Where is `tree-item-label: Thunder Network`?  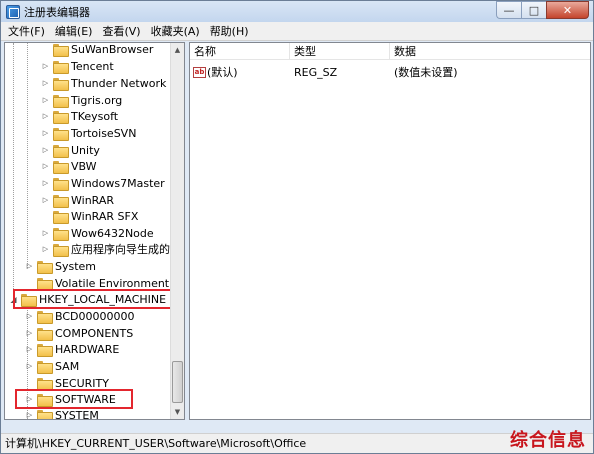
tree-item-label: Thunder Network is located at coordinates (119, 83).